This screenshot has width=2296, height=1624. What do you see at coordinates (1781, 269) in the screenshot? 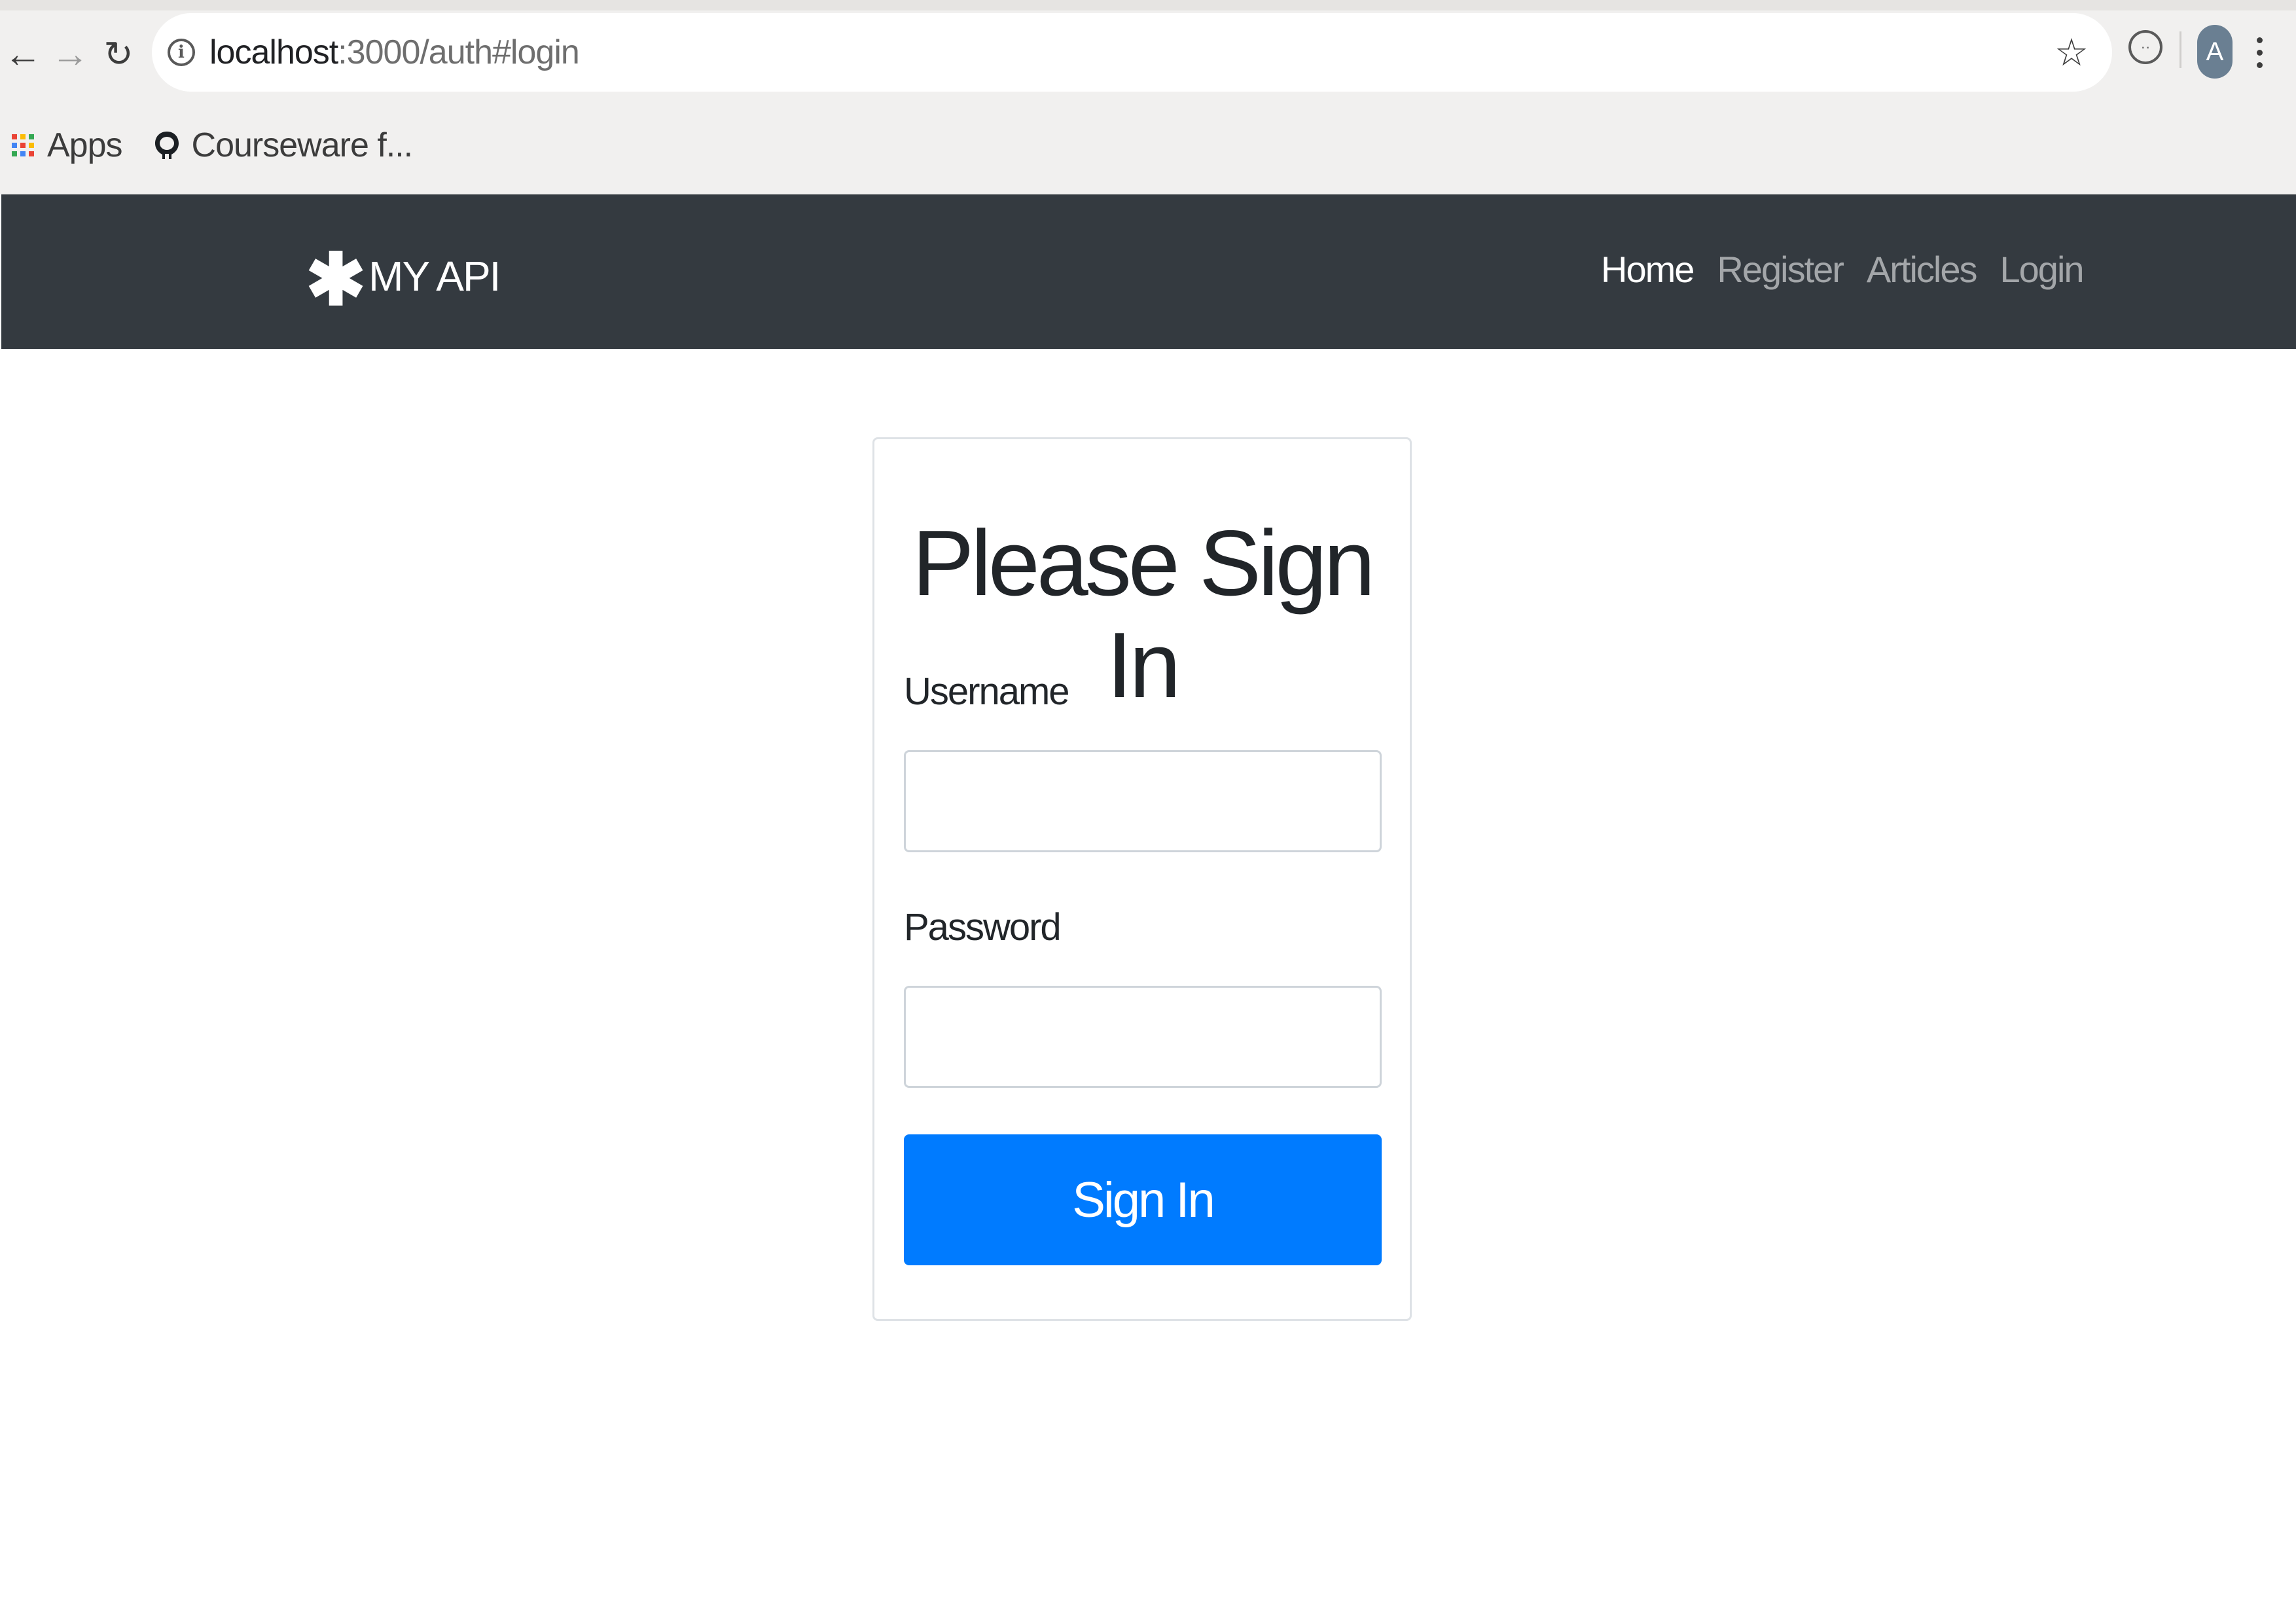
I see `nav-link-register: Register` at bounding box center [1781, 269].